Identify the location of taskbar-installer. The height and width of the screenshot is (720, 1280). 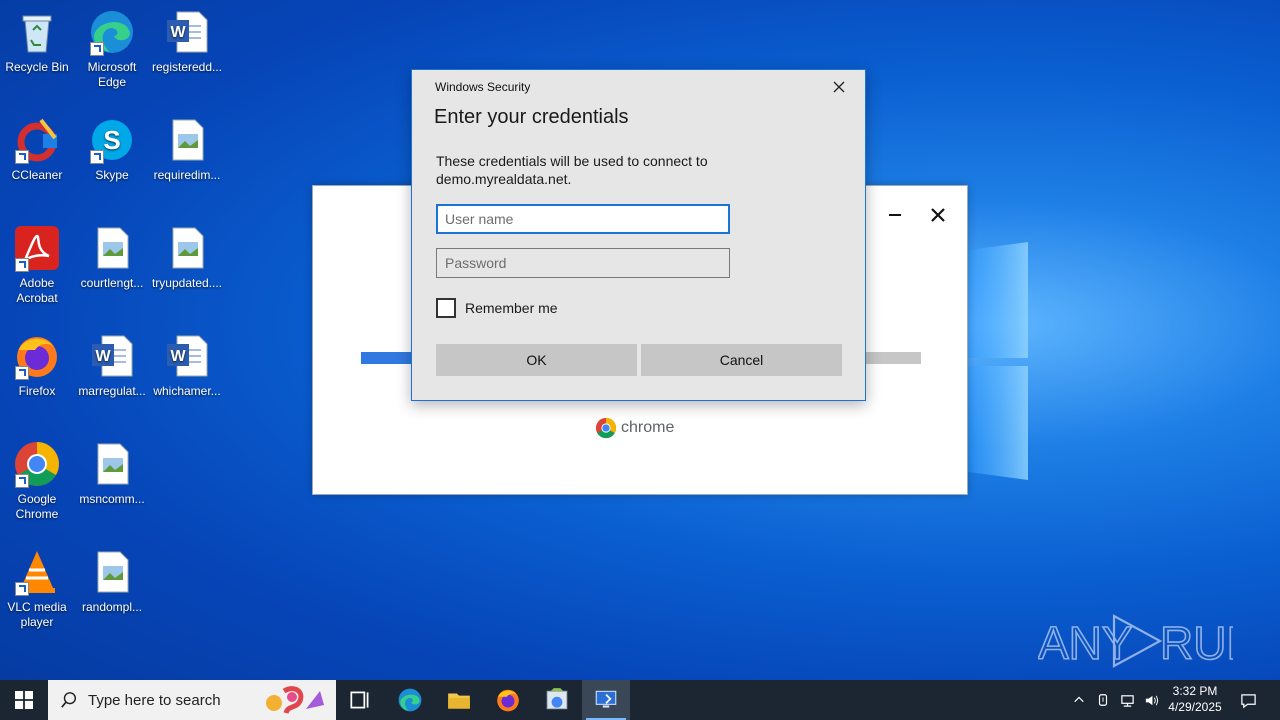
(557, 700).